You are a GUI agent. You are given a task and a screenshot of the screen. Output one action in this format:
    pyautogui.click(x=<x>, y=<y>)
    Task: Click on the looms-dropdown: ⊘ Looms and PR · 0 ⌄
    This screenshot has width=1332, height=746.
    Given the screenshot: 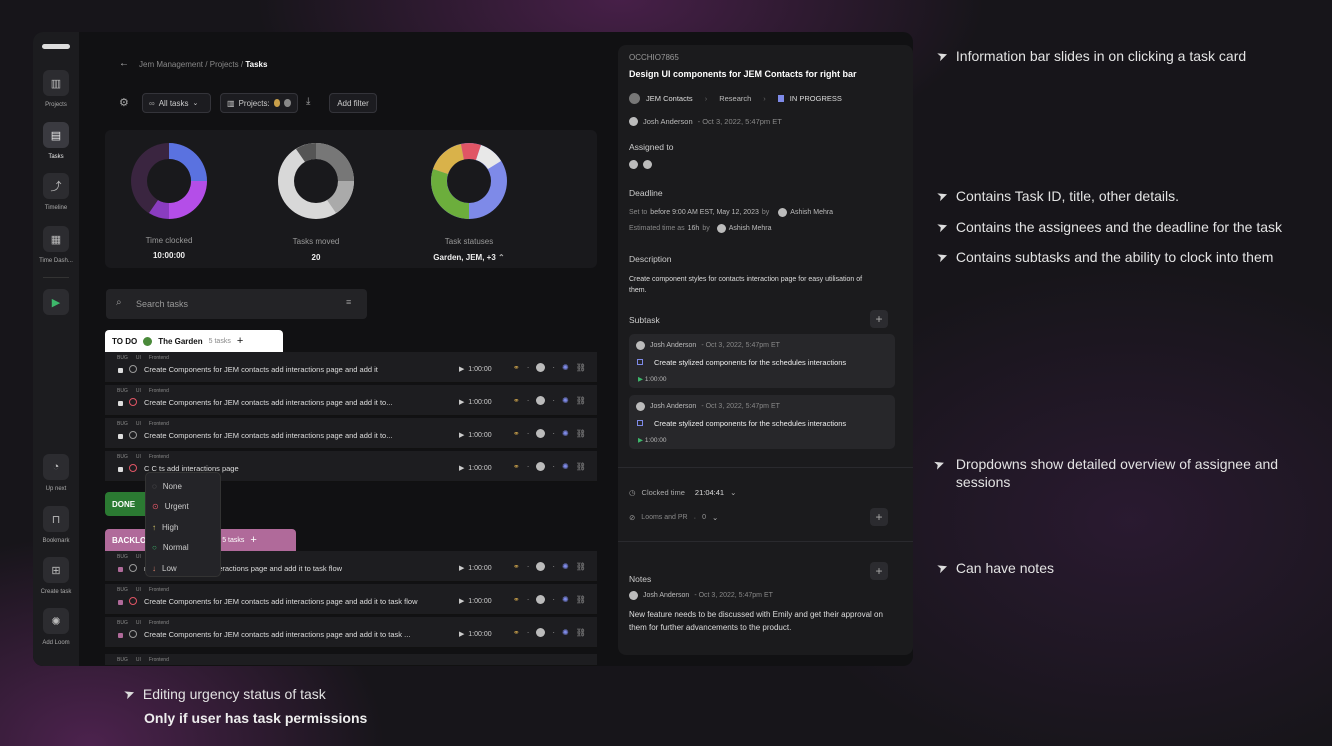 What is the action you would take?
    pyautogui.click(x=673, y=517)
    